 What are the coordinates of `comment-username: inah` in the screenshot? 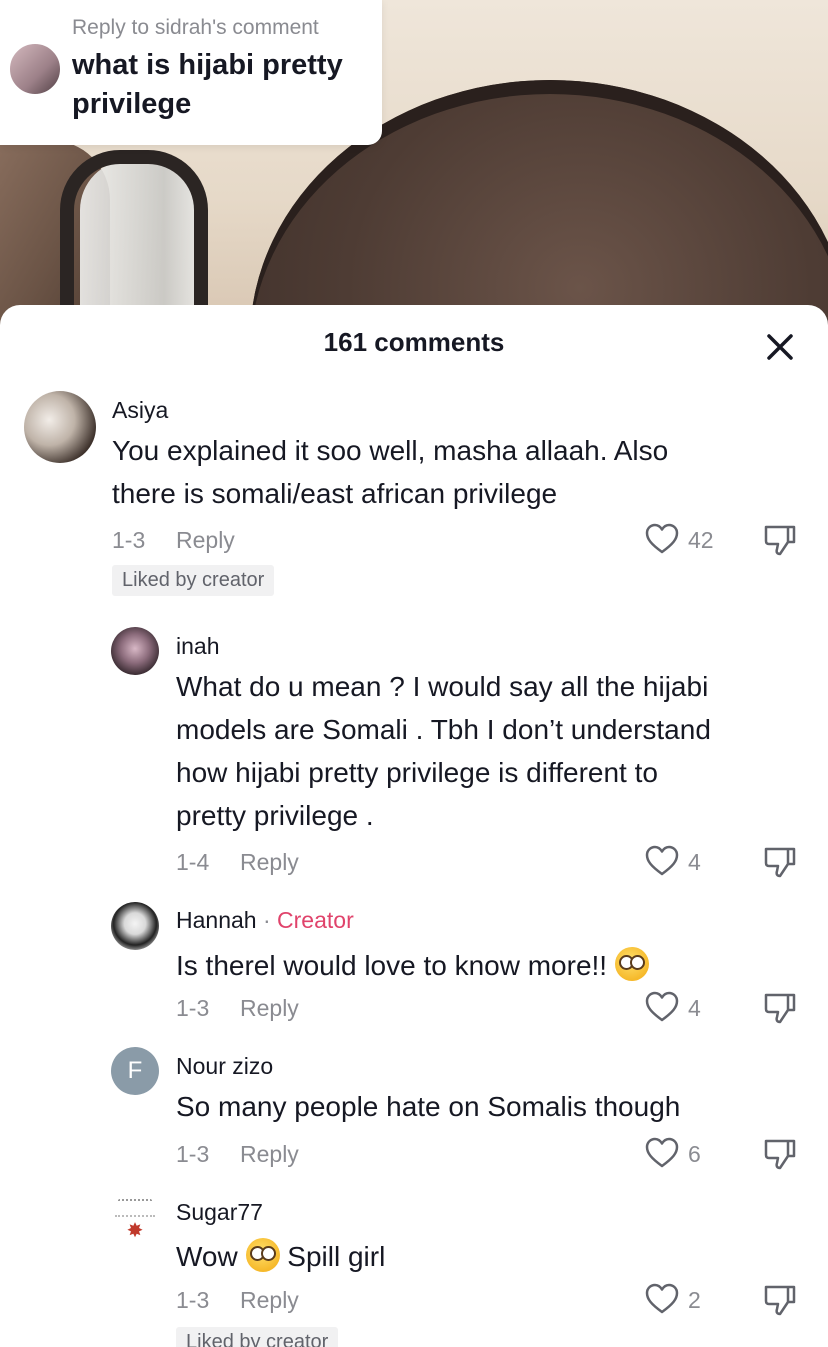 It's located at (197, 646).